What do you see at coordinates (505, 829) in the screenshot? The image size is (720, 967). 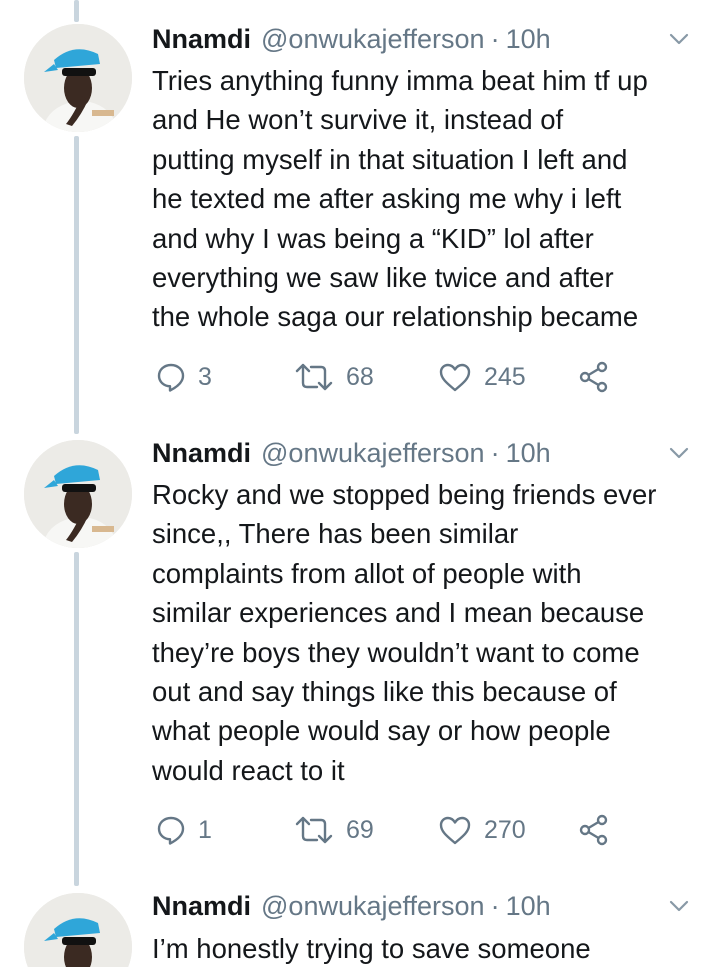 I see `like-count: 270` at bounding box center [505, 829].